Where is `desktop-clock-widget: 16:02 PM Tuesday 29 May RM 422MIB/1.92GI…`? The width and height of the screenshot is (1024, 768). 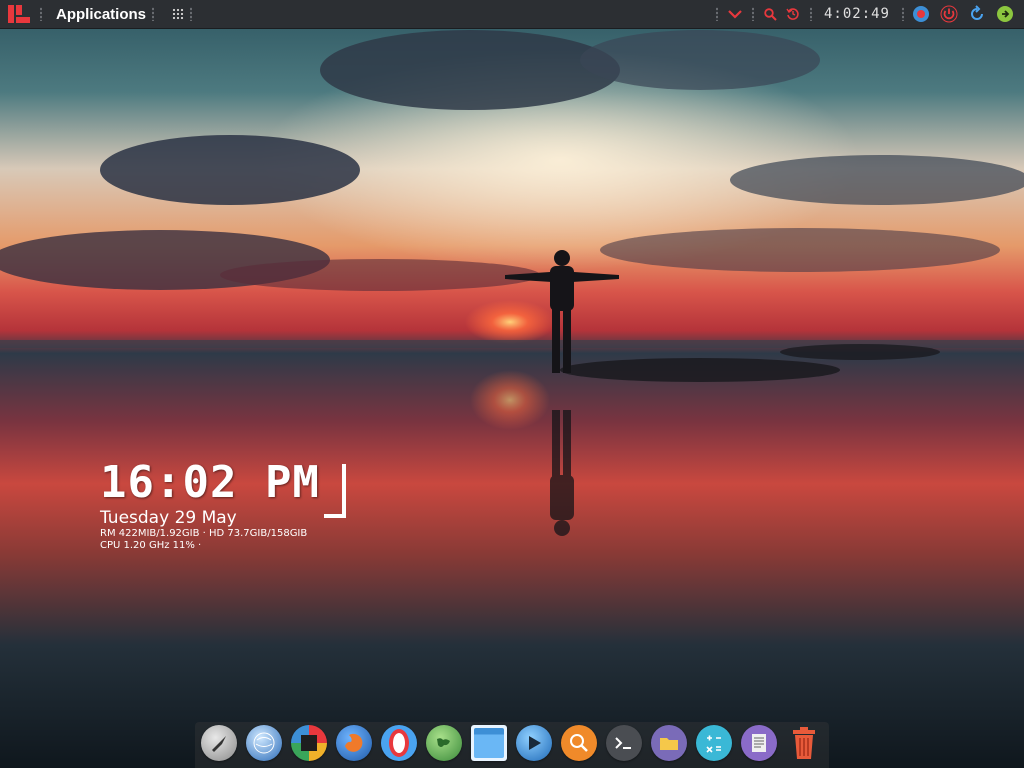
desktop-clock-widget: 16:02 PM Tuesday 29 May RM 422MIB/1.92GI… is located at coordinates (223, 504).